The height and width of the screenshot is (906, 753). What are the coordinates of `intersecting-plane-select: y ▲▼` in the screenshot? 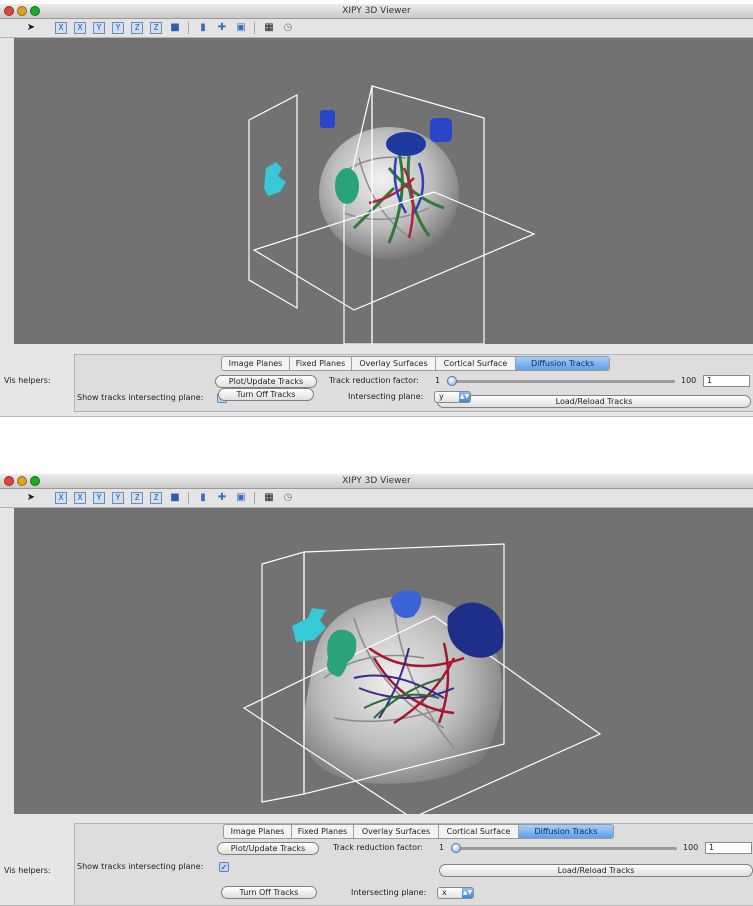 It's located at (452, 397).